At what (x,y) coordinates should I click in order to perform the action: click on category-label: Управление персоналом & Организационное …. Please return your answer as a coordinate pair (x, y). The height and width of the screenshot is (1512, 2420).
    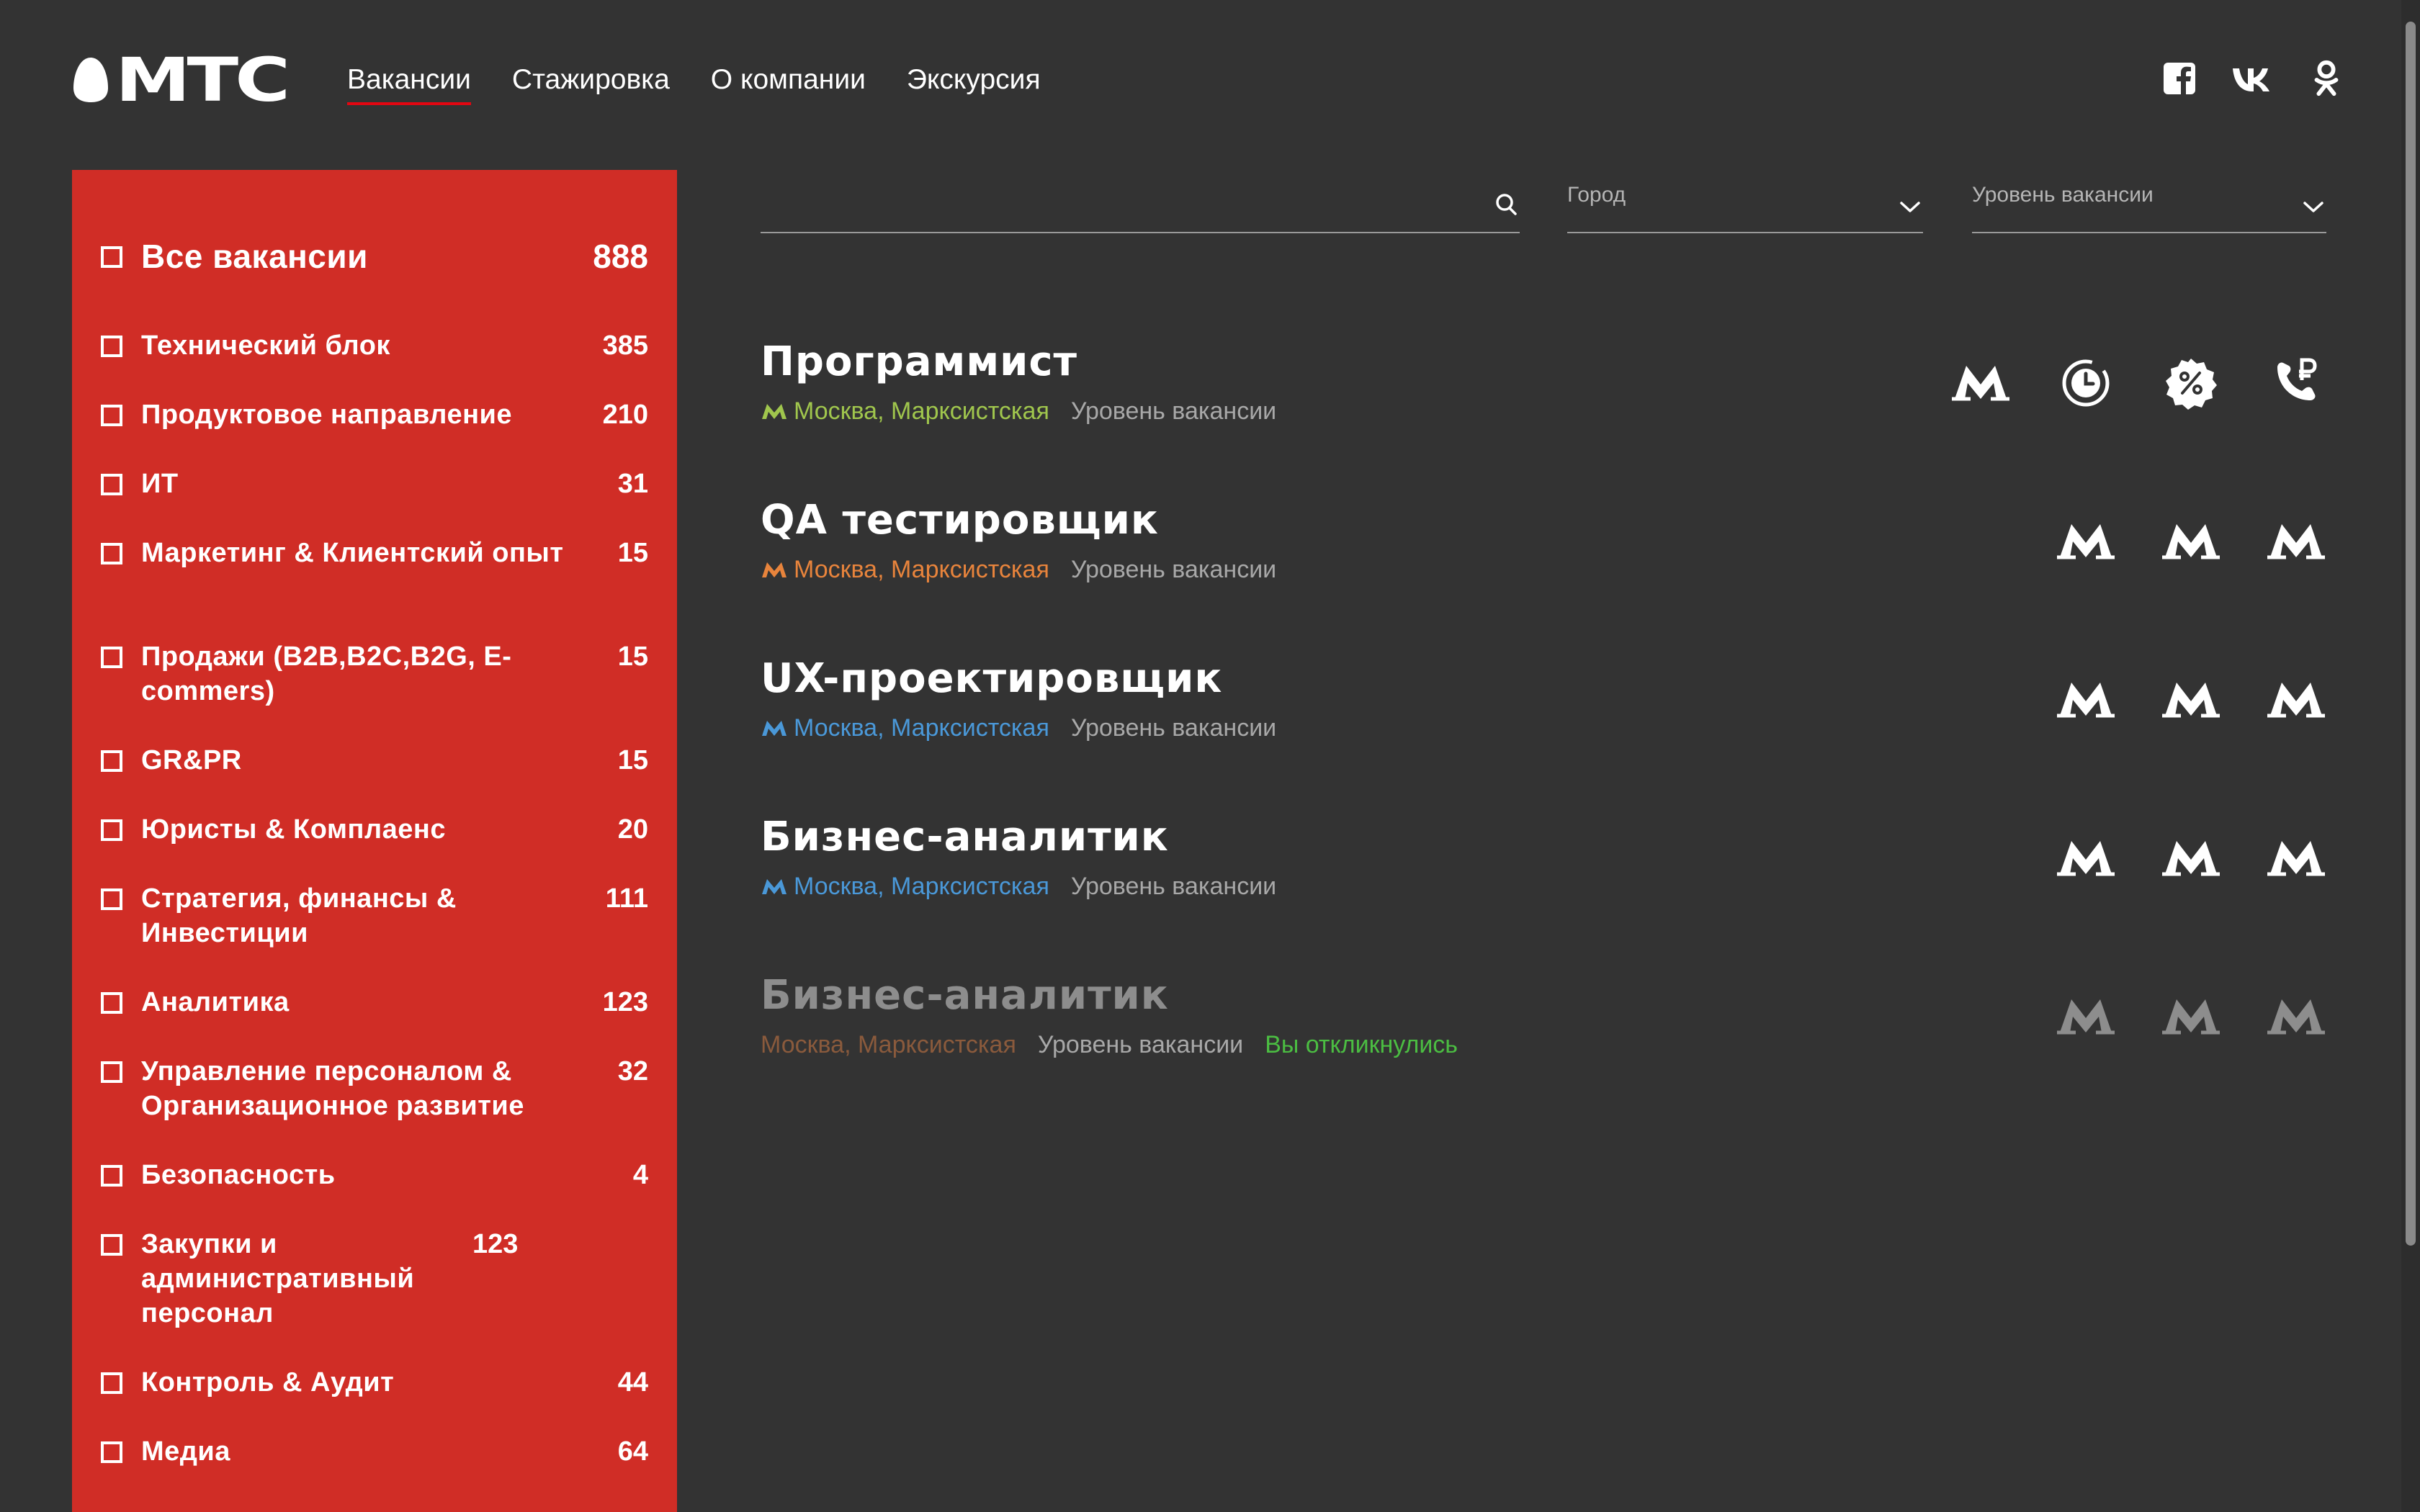
    Looking at the image, I should click on (332, 1088).